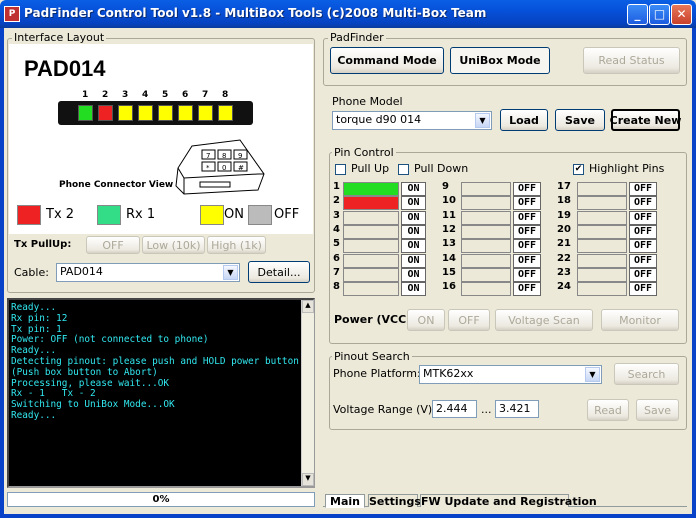 Image resolution: width=696 pixels, height=518 pixels. I want to click on power-off-button: OFF, so click(469, 320).